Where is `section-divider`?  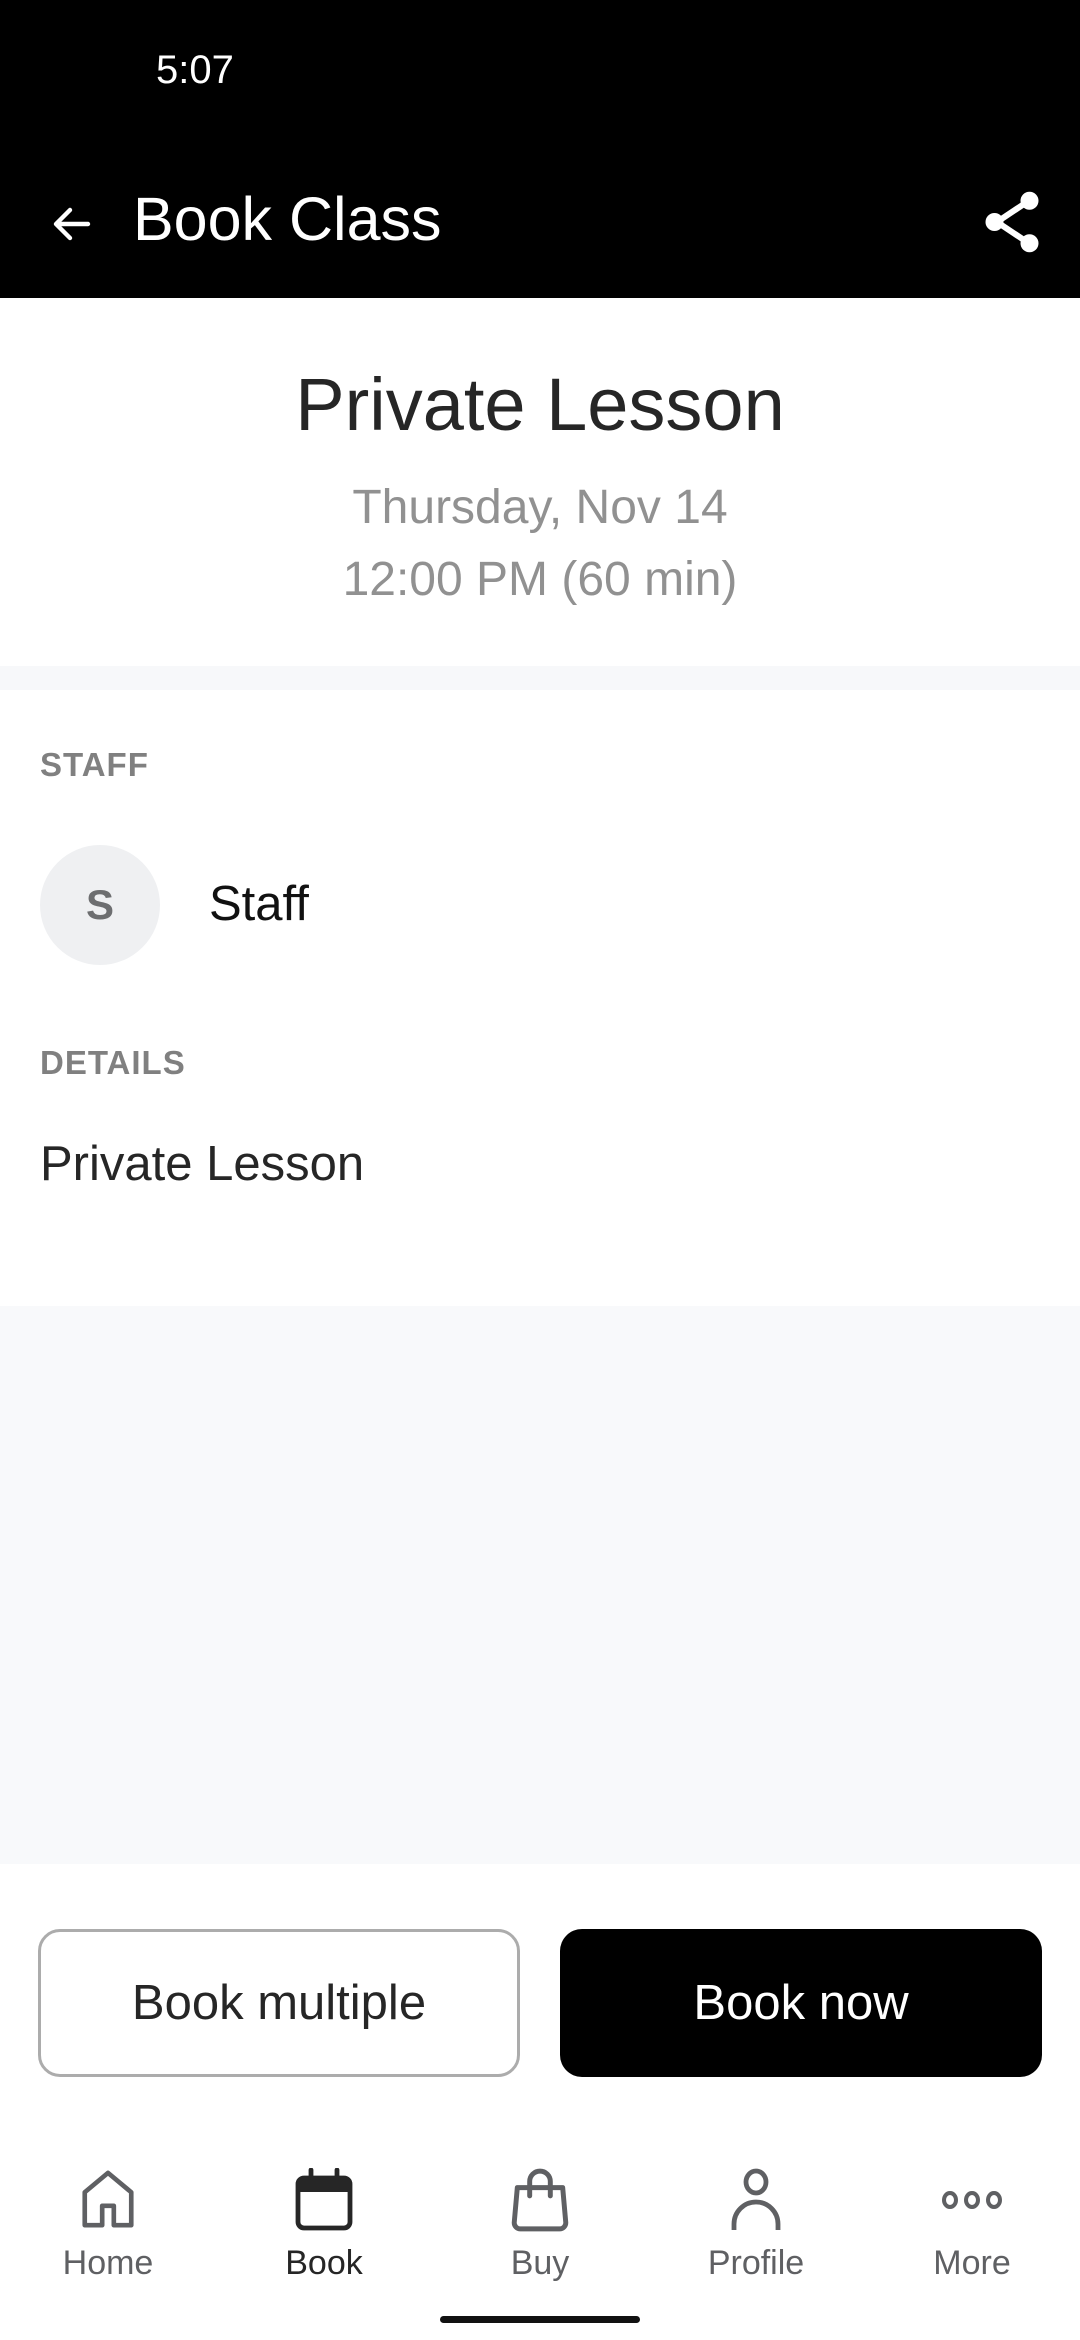 section-divider is located at coordinates (540, 678).